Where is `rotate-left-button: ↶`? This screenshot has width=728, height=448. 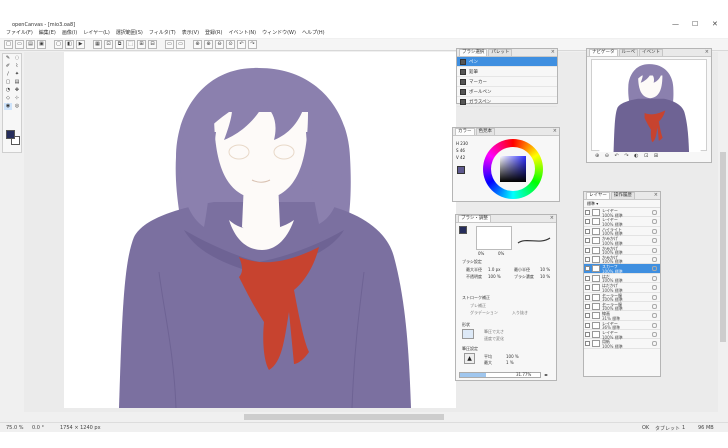
rotate-left-button: ↶ is located at coordinates (241, 44).